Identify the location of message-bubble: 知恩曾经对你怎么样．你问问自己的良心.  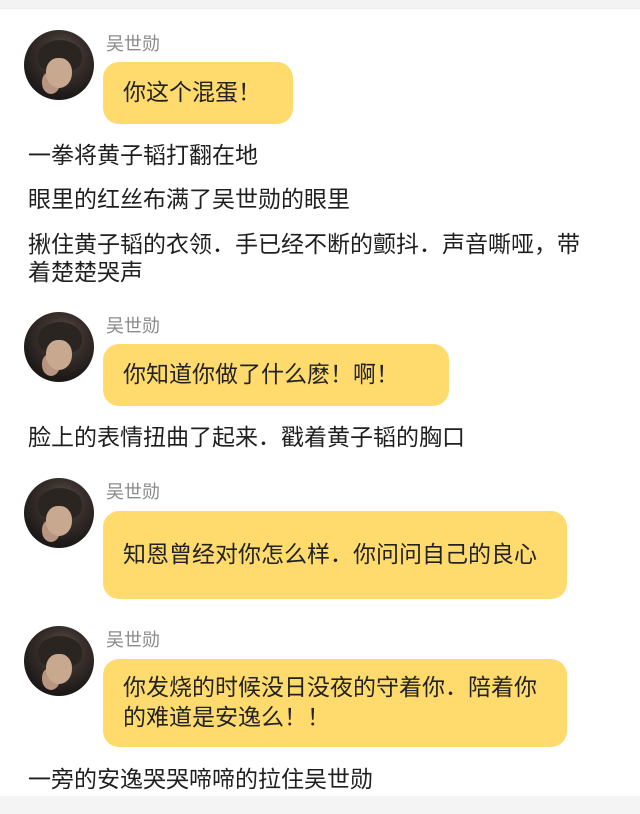
(335, 555).